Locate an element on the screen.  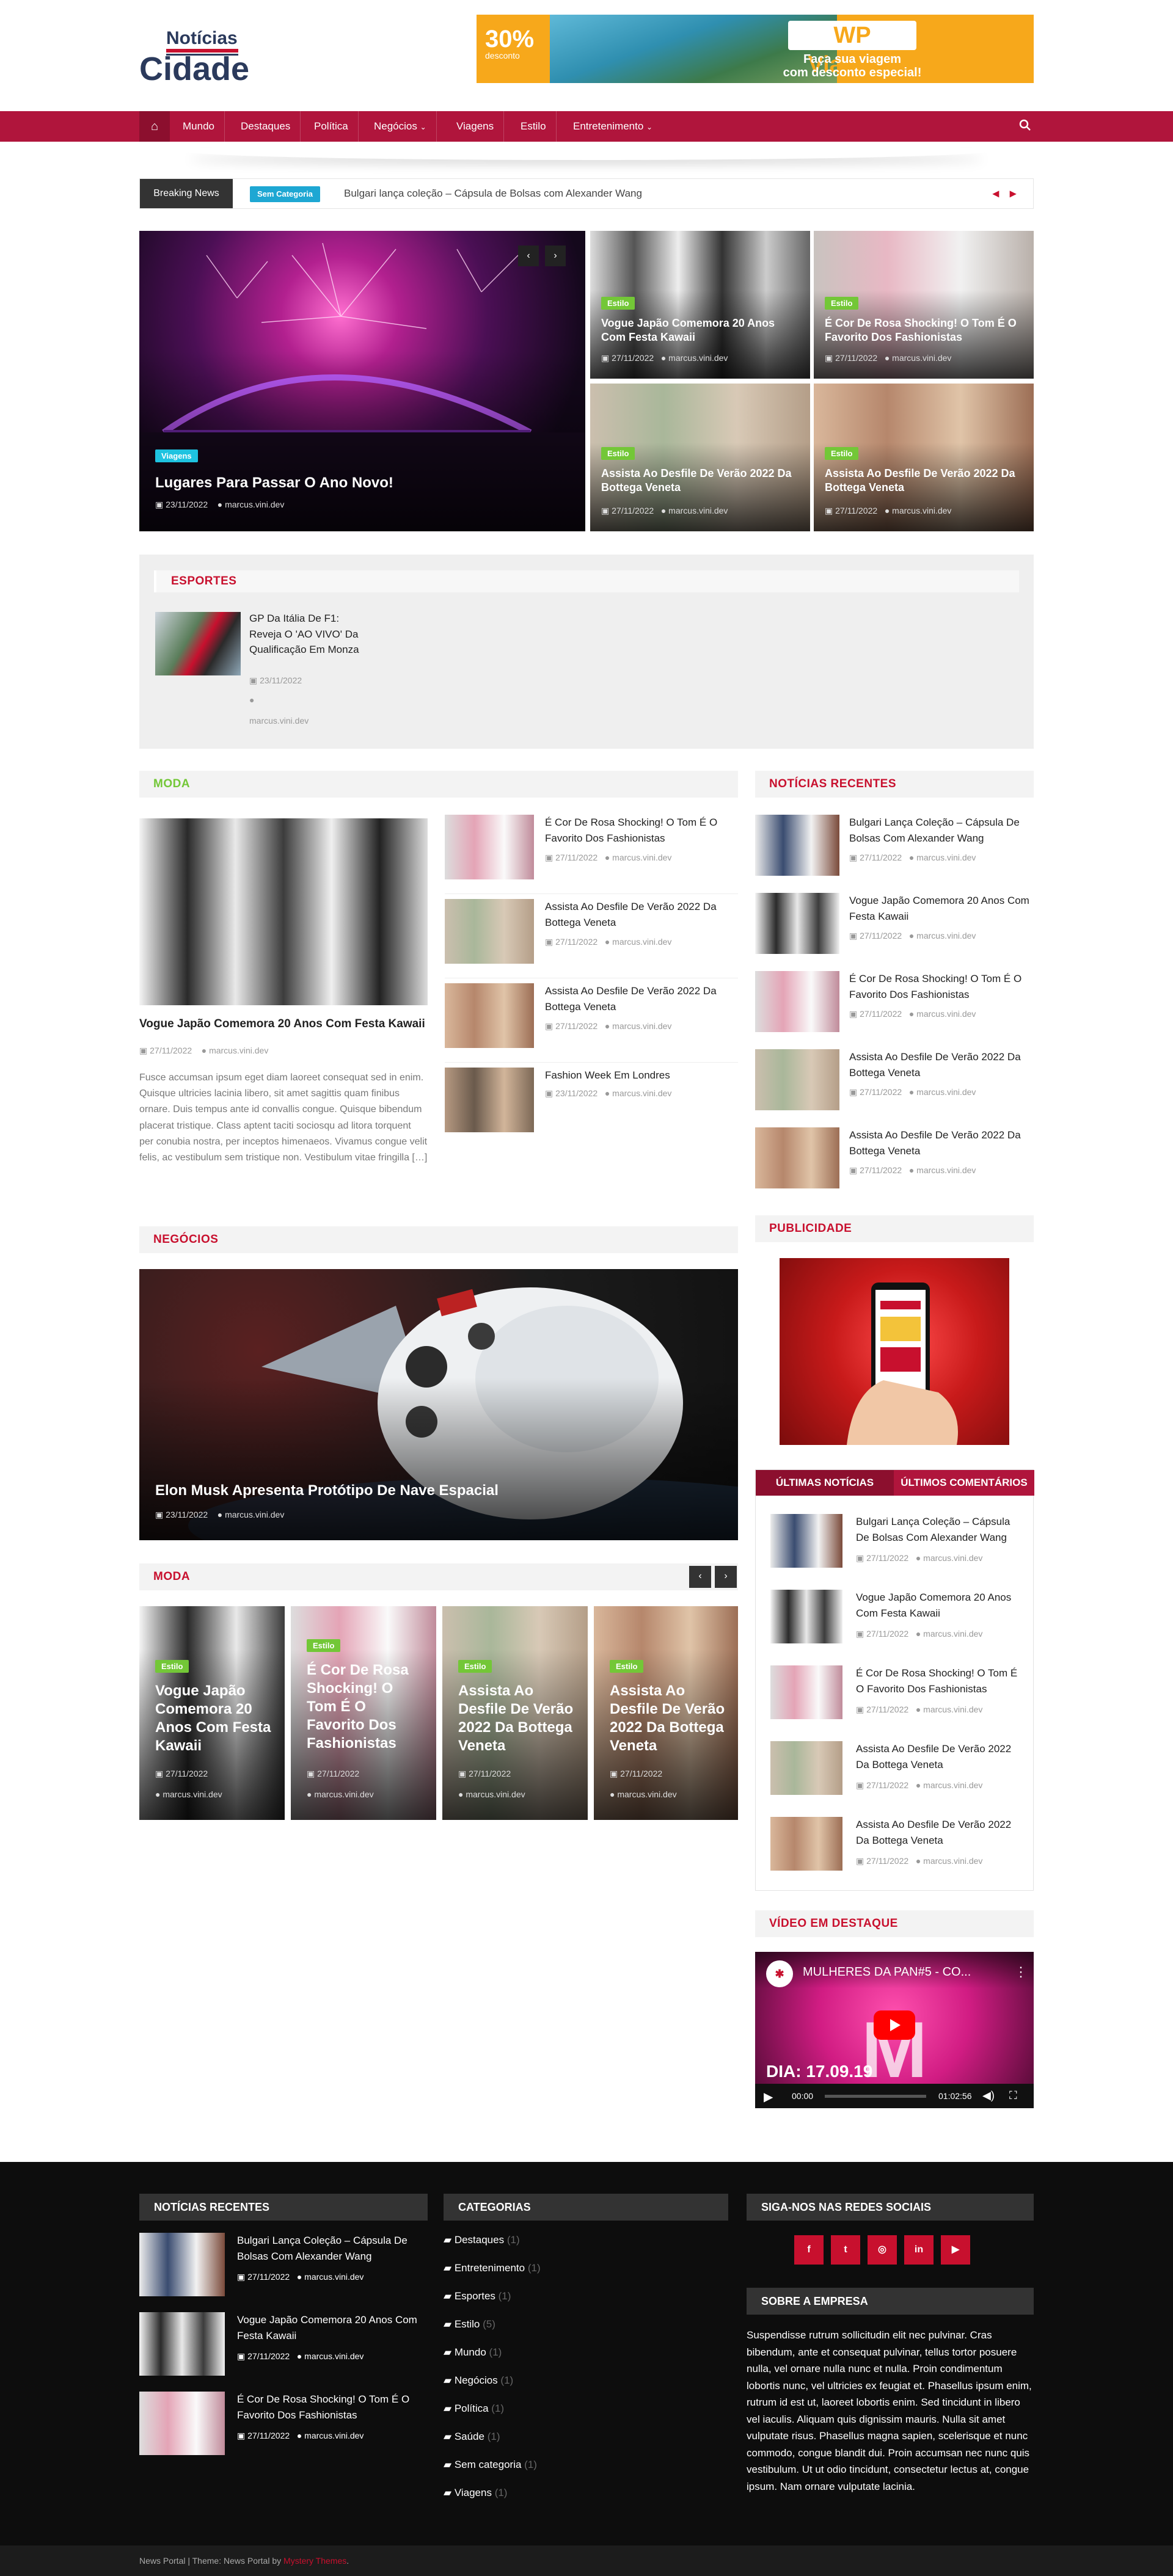
progress-track is located at coordinates (875, 2096).